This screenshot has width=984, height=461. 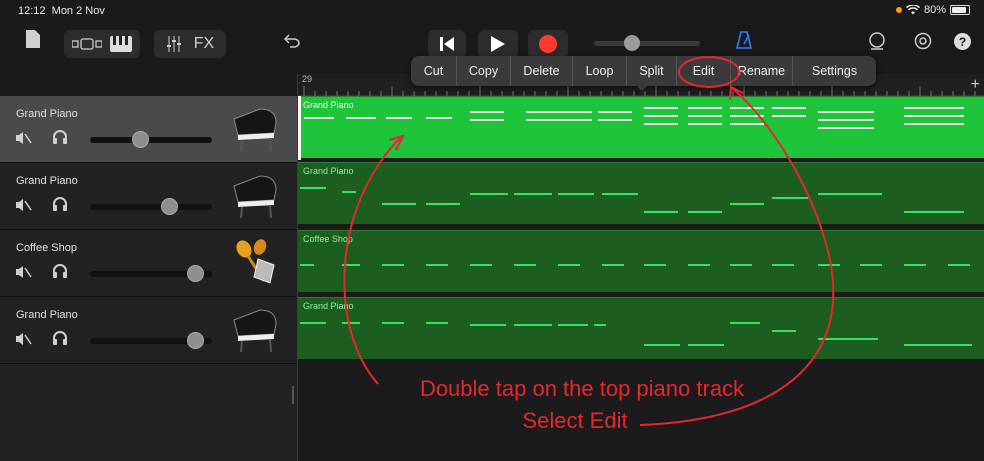 What do you see at coordinates (582, 388) in the screenshot?
I see `annotation-instruction-1: Double tap on the top piano track` at bounding box center [582, 388].